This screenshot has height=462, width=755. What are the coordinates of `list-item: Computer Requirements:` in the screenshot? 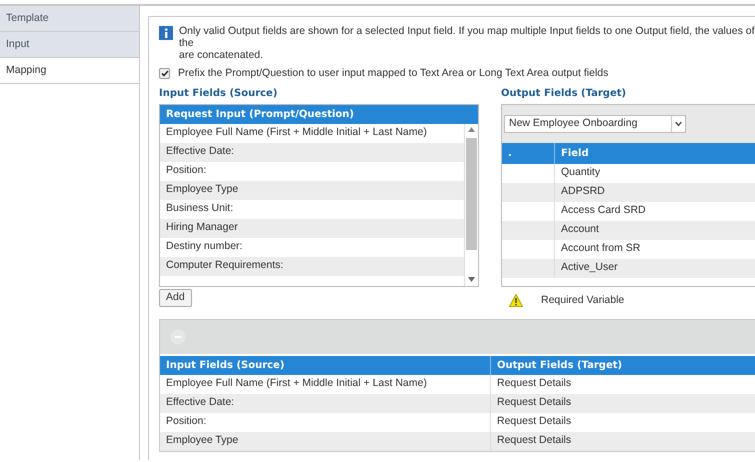 It's located at (312, 266).